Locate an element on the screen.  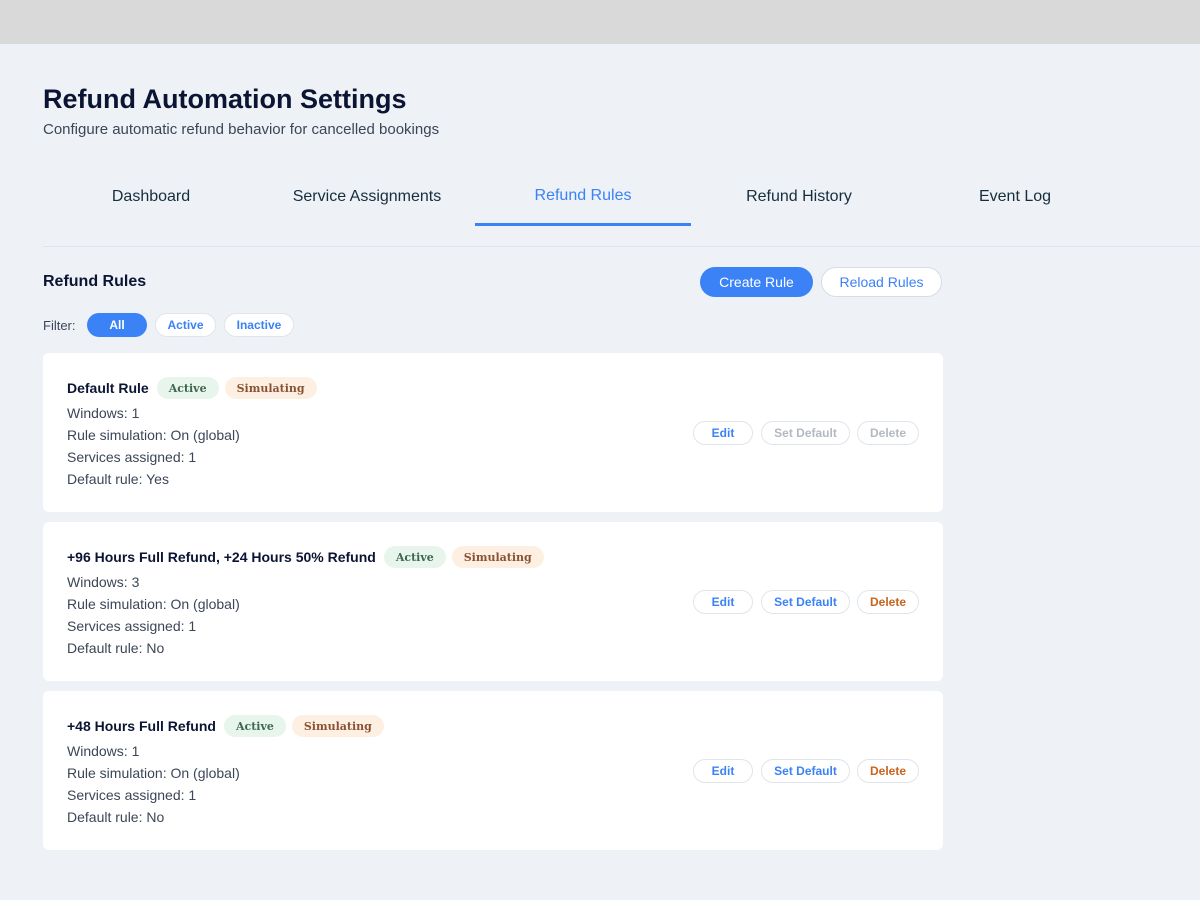
rule-name: Default Rule is located at coordinates (108, 388).